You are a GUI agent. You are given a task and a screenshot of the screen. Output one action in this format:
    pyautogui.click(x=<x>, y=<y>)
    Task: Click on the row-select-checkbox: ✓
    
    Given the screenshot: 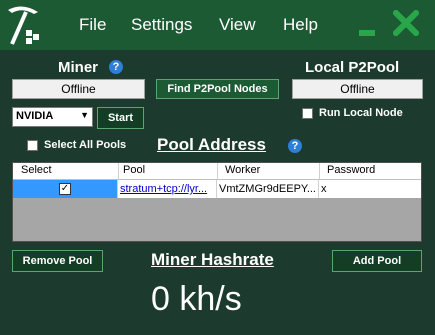 What is the action you would take?
    pyautogui.click(x=65, y=189)
    